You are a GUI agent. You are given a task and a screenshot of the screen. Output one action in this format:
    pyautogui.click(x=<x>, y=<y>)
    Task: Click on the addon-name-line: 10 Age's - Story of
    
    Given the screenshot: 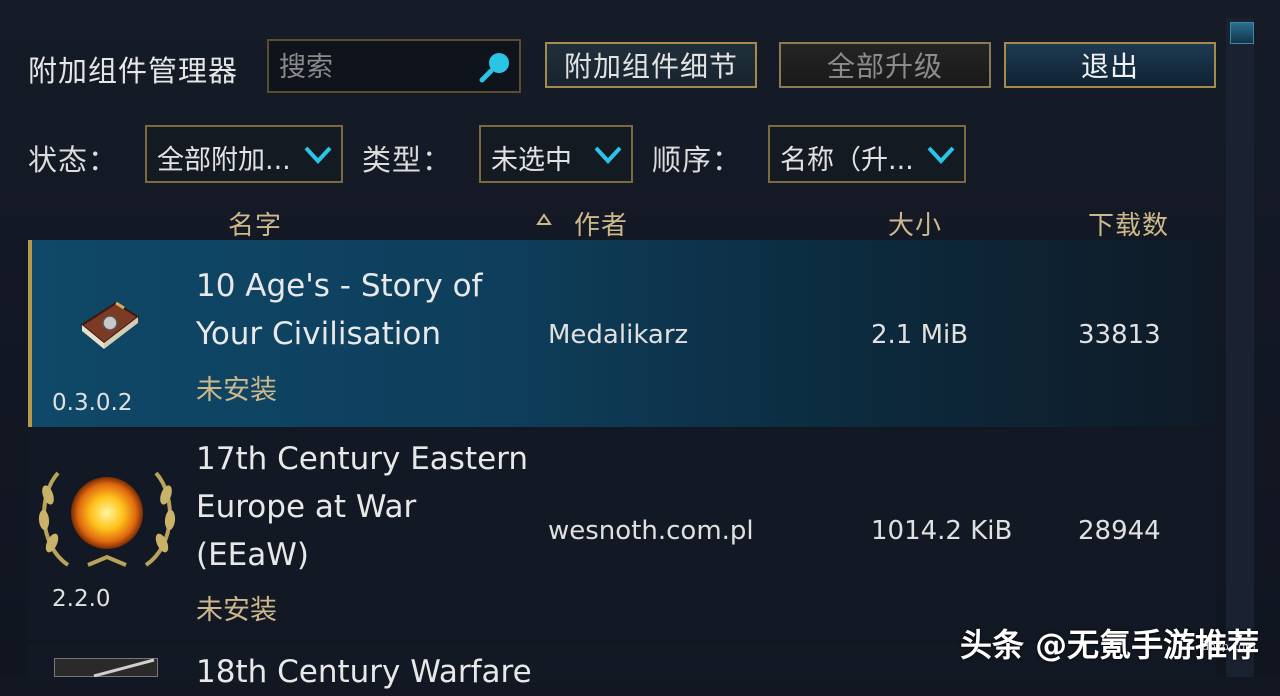 What is the action you would take?
    pyautogui.click(x=339, y=286)
    